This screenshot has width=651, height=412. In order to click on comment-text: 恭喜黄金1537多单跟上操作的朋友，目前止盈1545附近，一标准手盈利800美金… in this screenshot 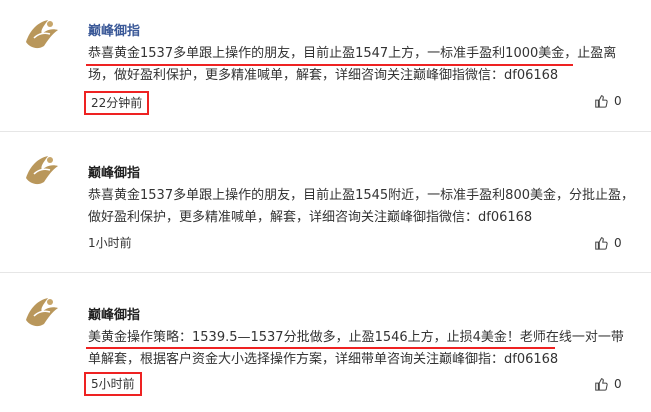, I will do `click(361, 206)`.